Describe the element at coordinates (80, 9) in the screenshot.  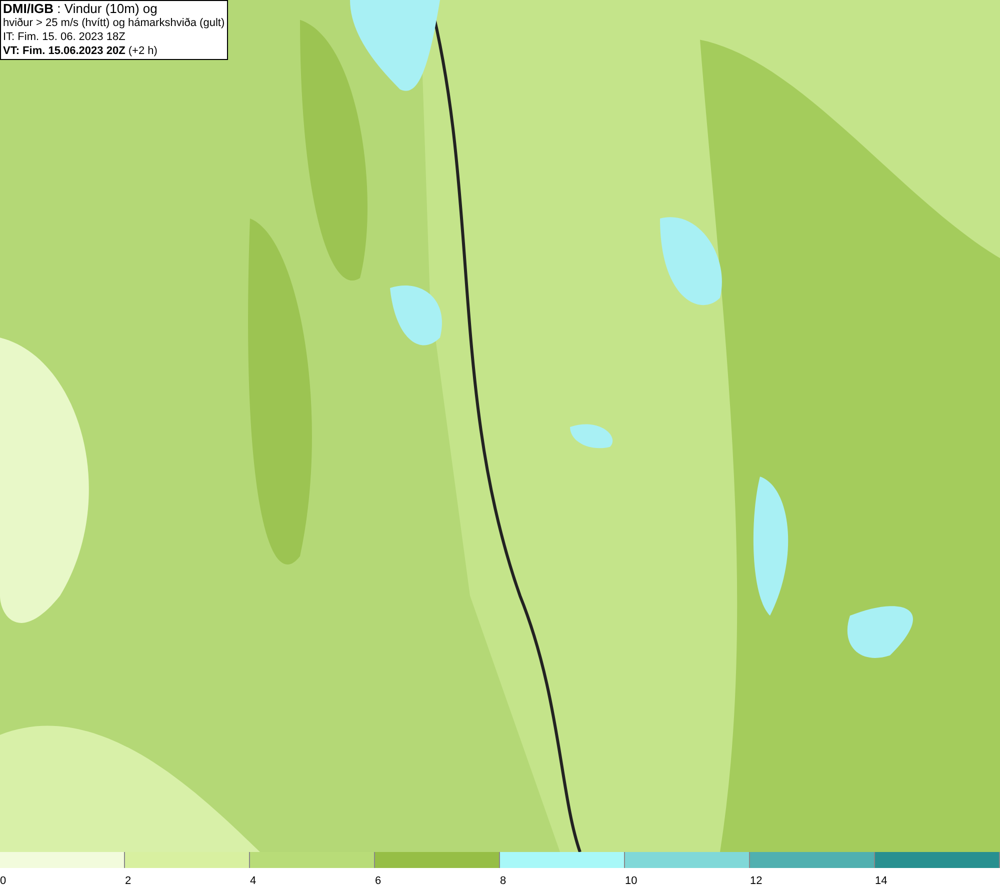
I see `info-text: DMI/IGB : Vindur (10m) og` at that location.